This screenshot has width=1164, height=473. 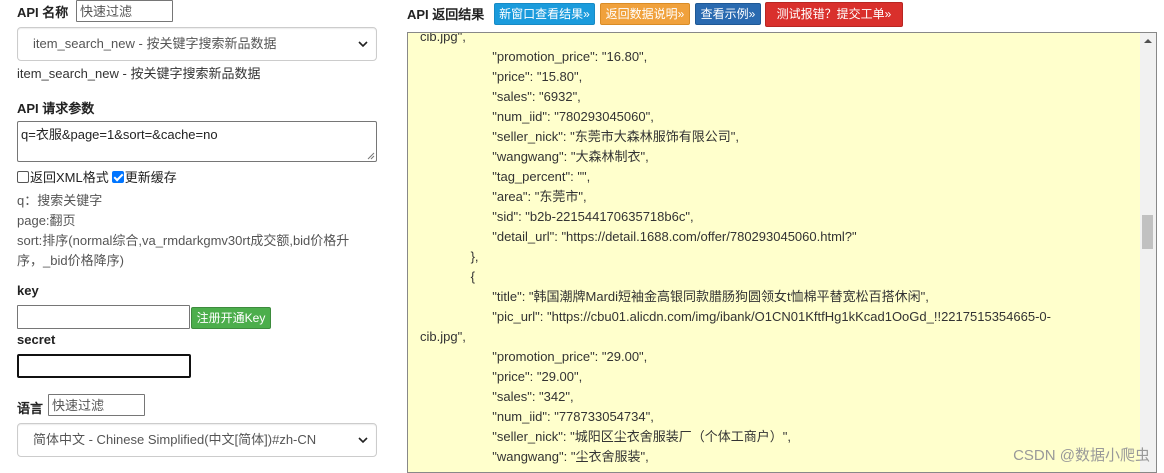 I want to click on api-description: item_search_new - 按关键字搜索新品数据, so click(x=139, y=73).